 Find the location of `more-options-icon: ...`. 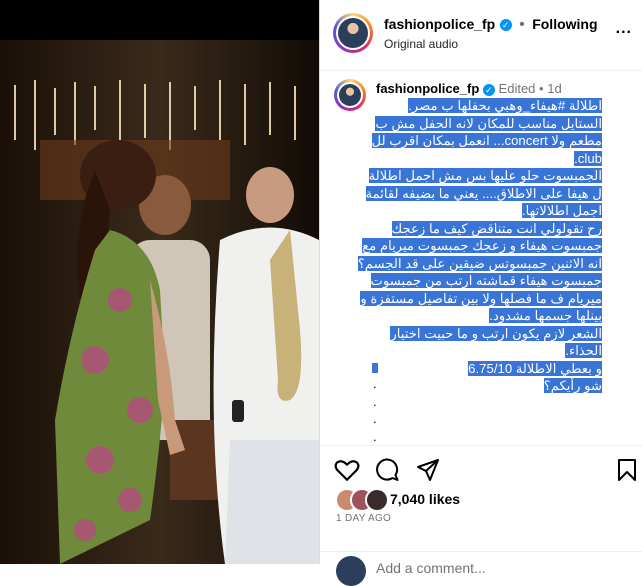

more-options-icon: ... is located at coordinates (624, 29).